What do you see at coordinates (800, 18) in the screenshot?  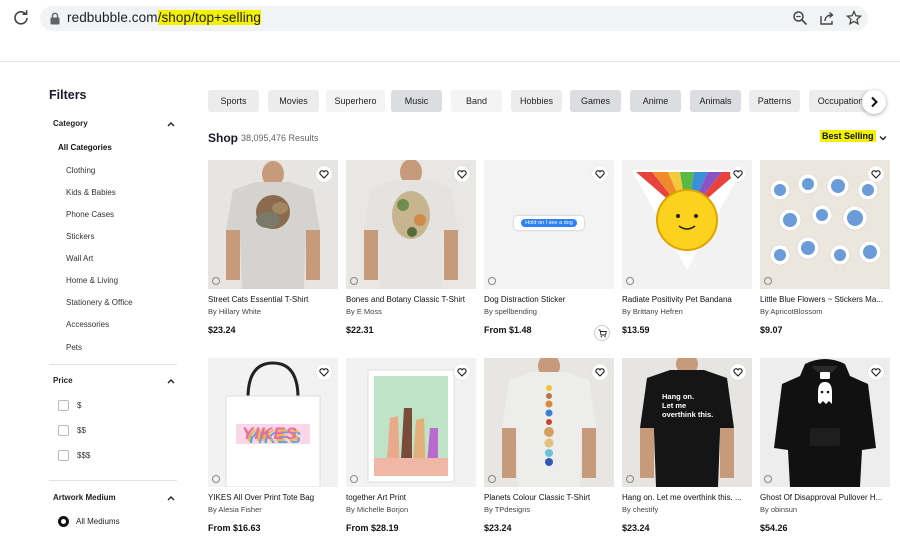 I see `zoom-icon` at bounding box center [800, 18].